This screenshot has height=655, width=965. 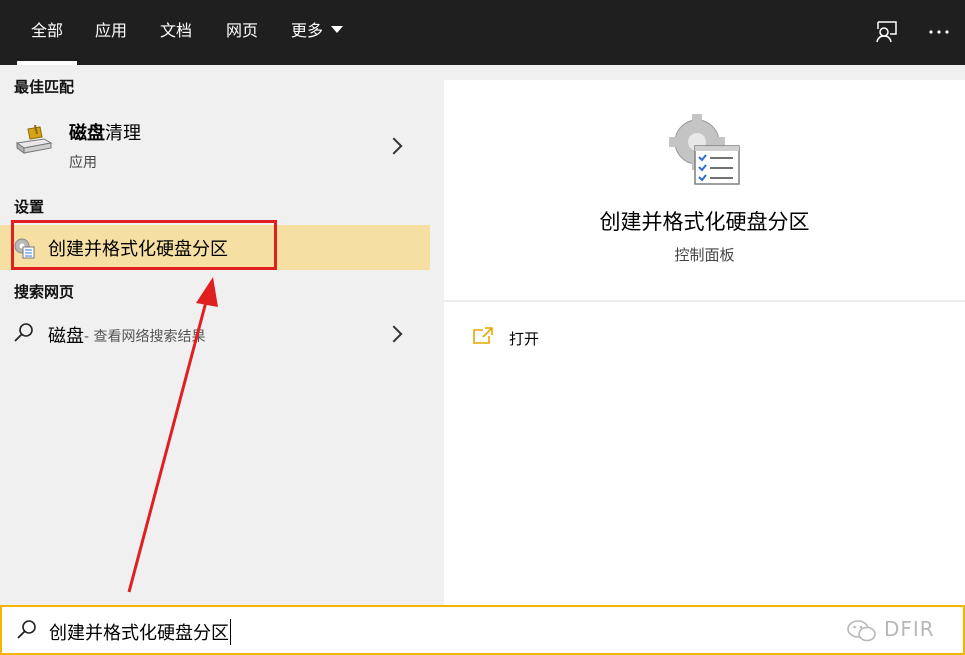 What do you see at coordinates (172, 435) in the screenshot?
I see `annotation-arrow` at bounding box center [172, 435].